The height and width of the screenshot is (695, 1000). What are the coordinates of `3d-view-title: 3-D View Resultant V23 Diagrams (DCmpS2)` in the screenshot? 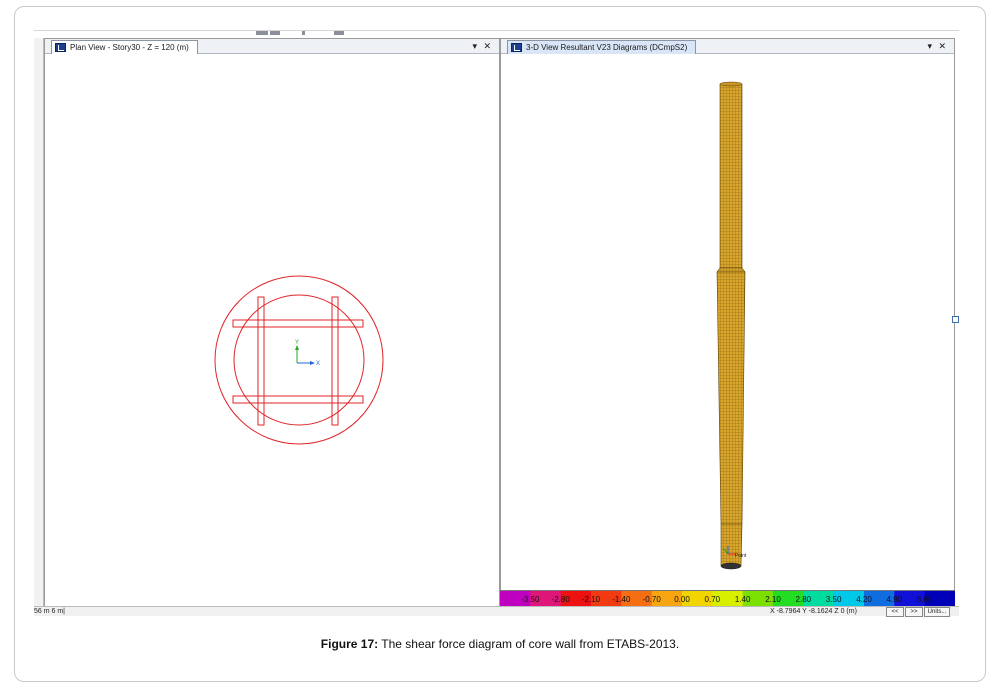 It's located at (607, 47).